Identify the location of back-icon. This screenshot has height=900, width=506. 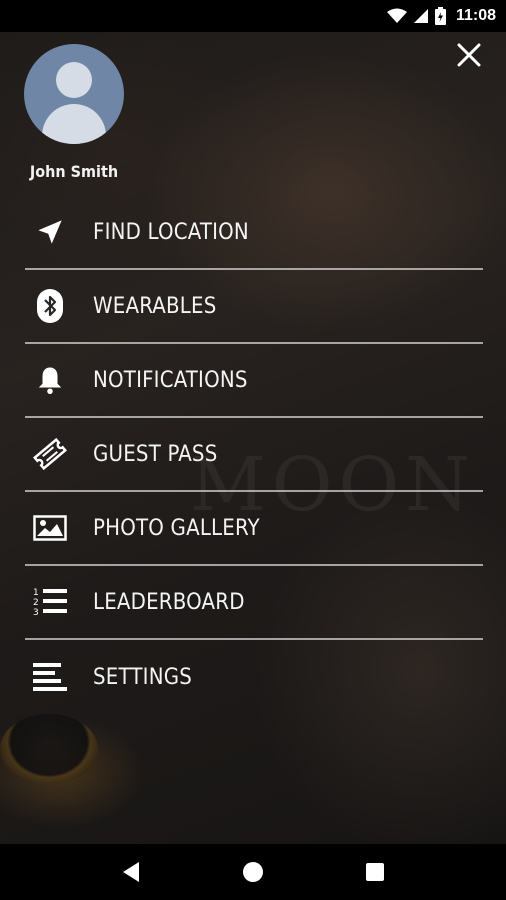
(131, 872).